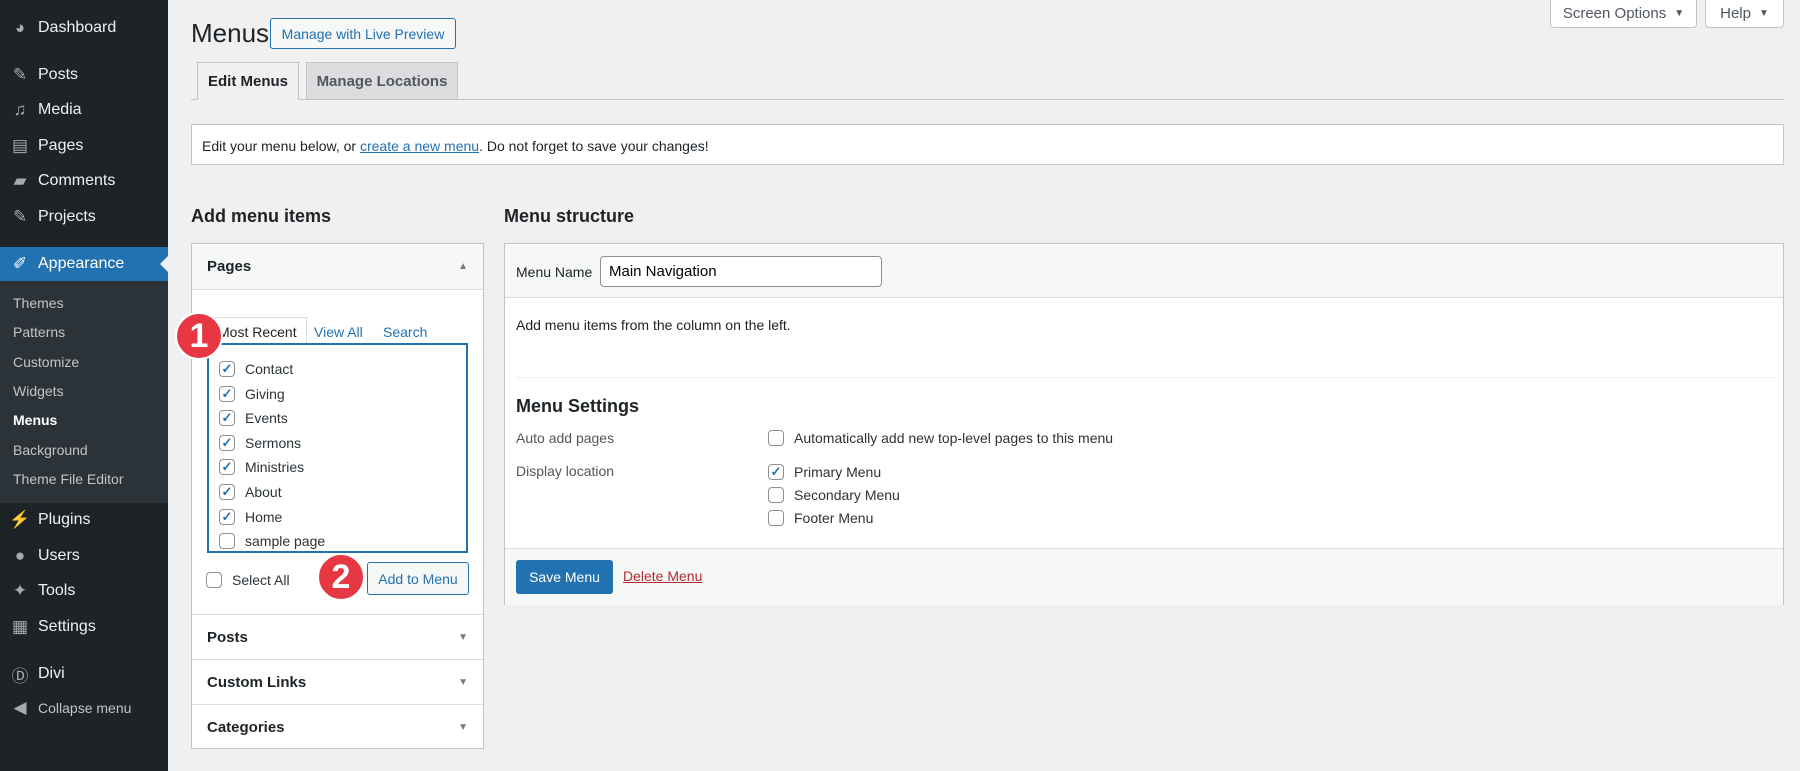 The height and width of the screenshot is (771, 1800). I want to click on page-title: Menus, so click(230, 33).